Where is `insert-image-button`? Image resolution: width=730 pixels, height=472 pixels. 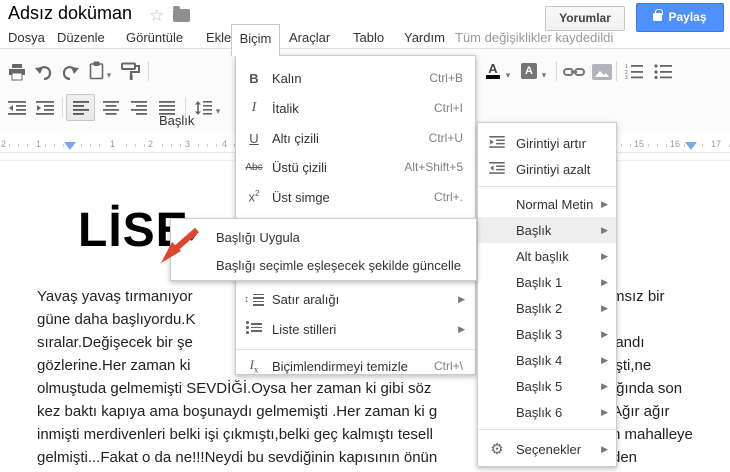 insert-image-button is located at coordinates (602, 72).